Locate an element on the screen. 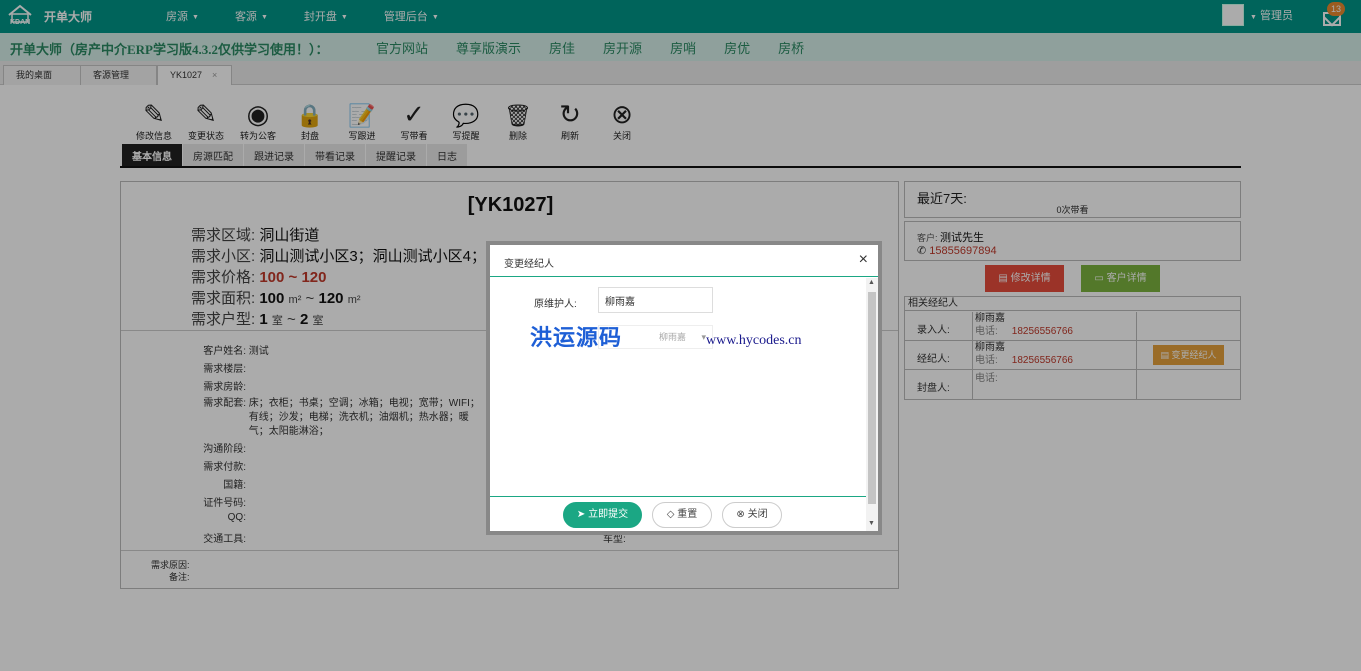 The width and height of the screenshot is (1361, 671). modal-footer: ➤ 立即提交 ◇ 重置 ⊗ 关闭 is located at coordinates (678, 513).